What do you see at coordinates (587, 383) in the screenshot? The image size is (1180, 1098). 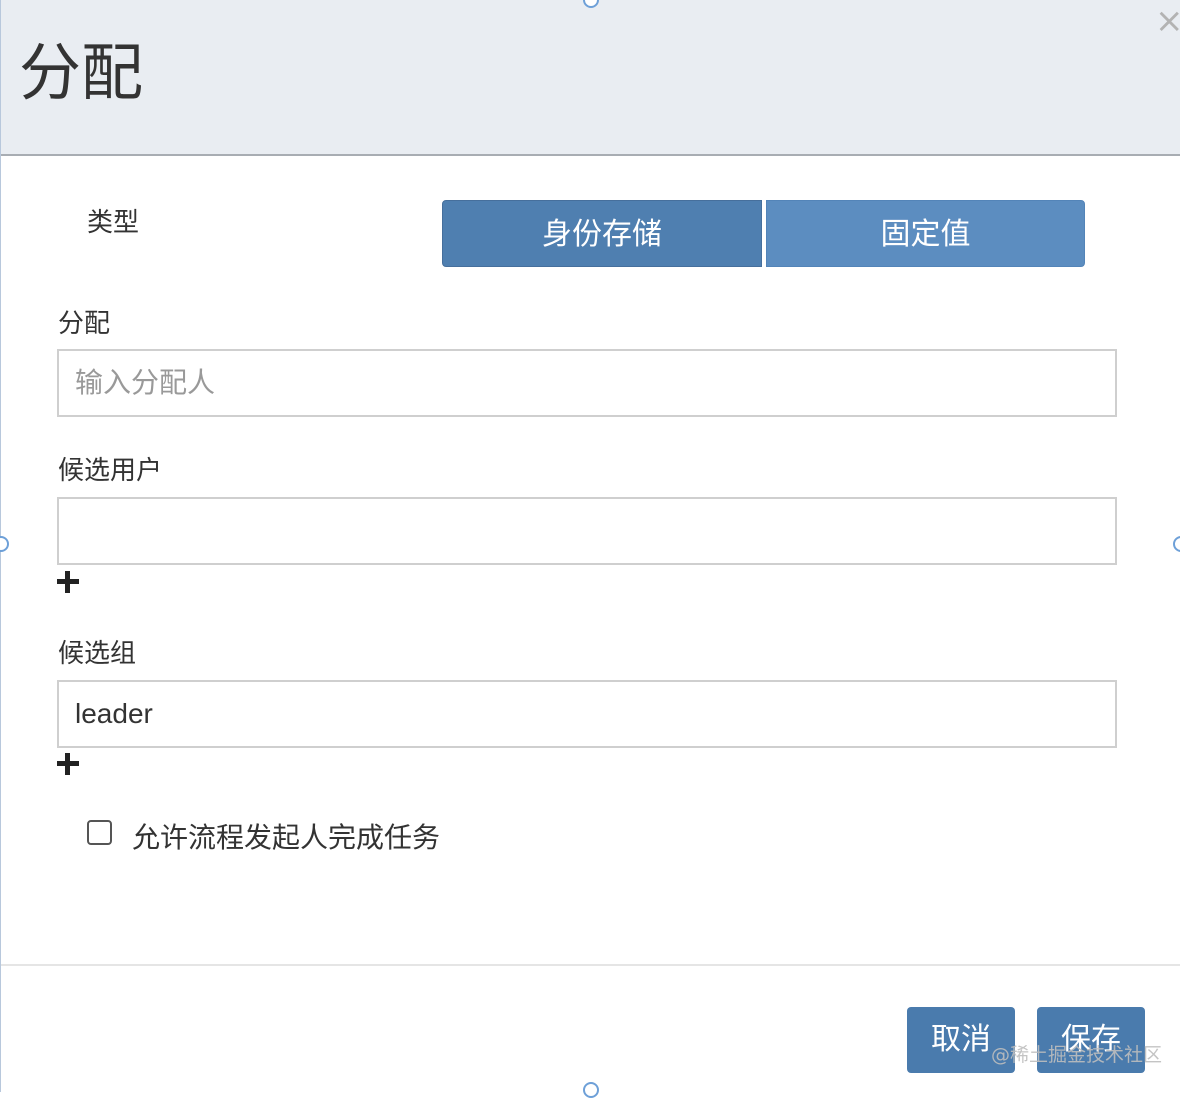 I see `assignee-input` at bounding box center [587, 383].